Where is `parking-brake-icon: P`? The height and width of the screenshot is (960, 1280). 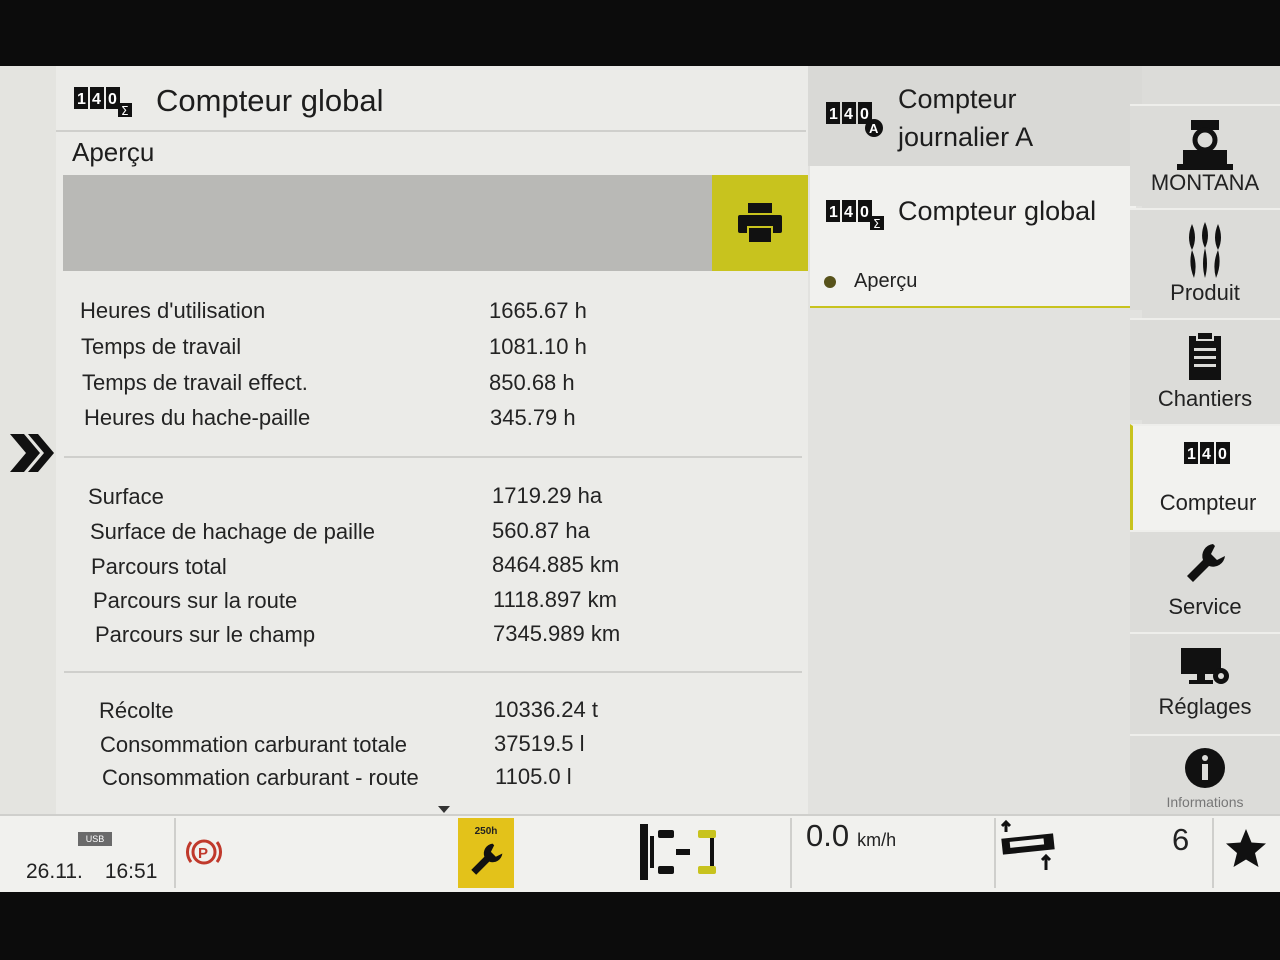
parking-brake-icon: P is located at coordinates (204, 852).